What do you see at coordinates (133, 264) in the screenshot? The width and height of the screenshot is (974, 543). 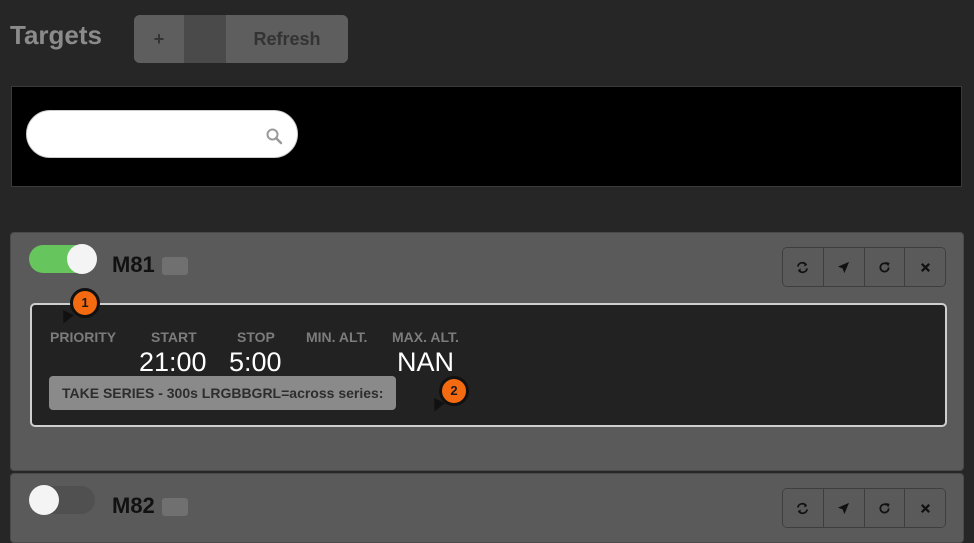 I see `target-name: M81` at bounding box center [133, 264].